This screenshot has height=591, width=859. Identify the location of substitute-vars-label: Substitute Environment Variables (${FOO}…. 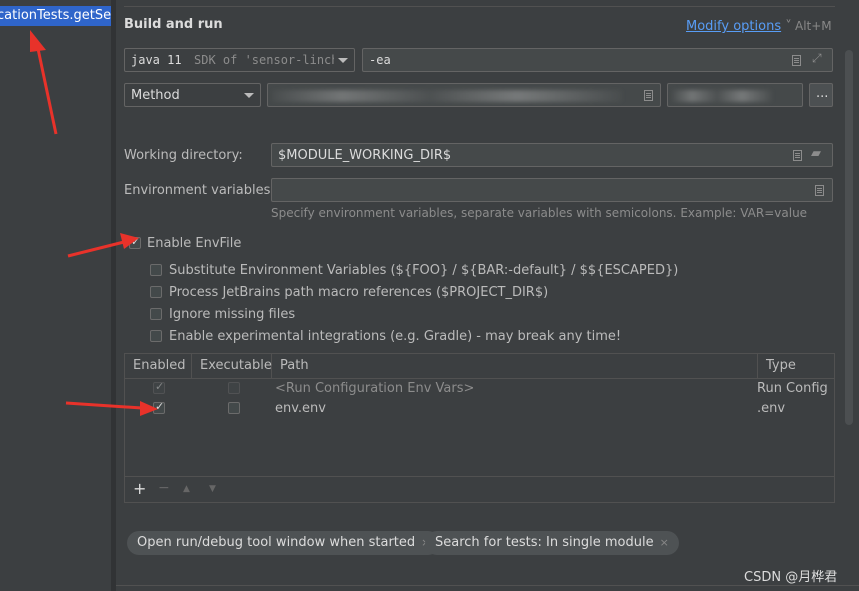
(424, 270).